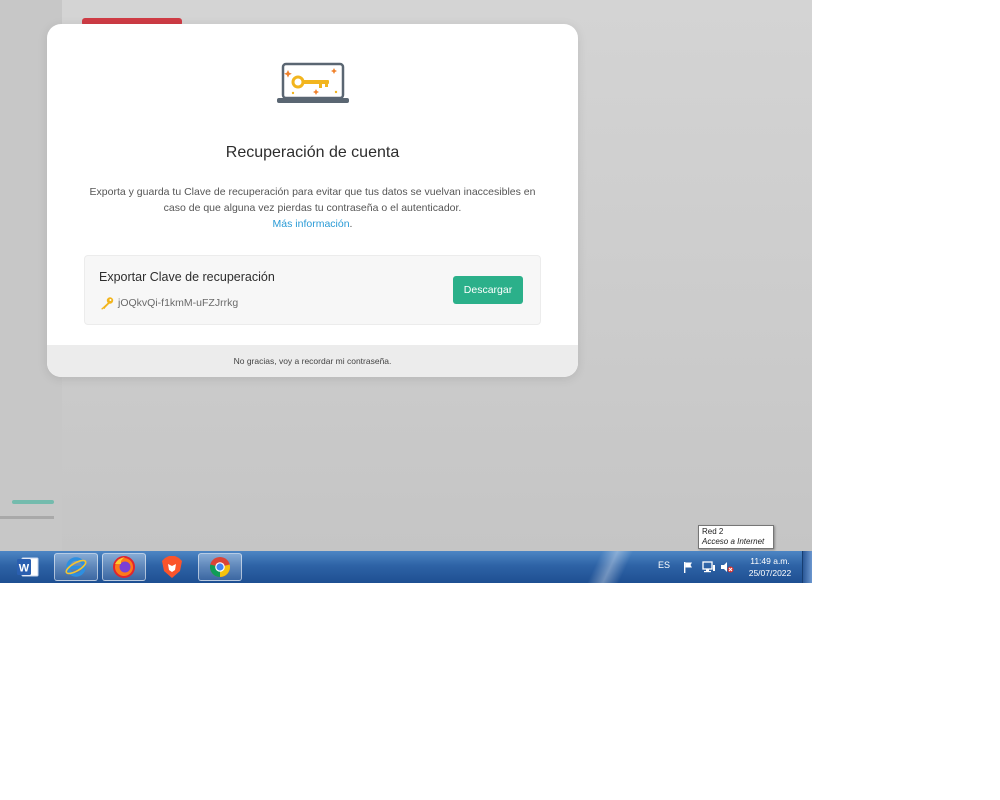 This screenshot has width=1000, height=800. Describe the element at coordinates (605, 567) in the screenshot. I see `taskbar-highlight` at that location.